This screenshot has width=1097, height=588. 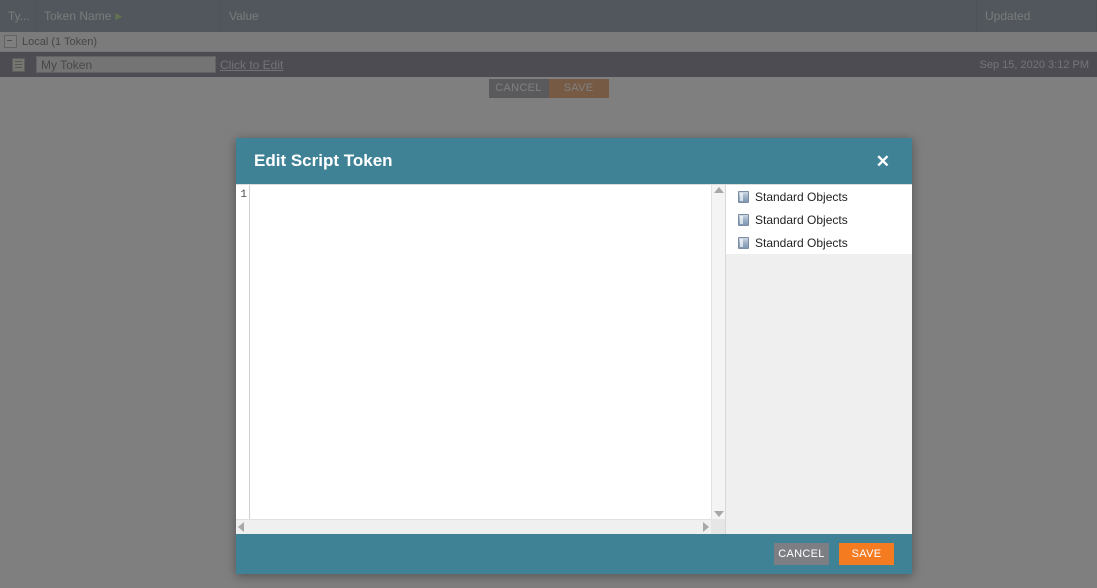 What do you see at coordinates (473, 526) in the screenshot?
I see `editor-horizontal-scrollbar` at bounding box center [473, 526].